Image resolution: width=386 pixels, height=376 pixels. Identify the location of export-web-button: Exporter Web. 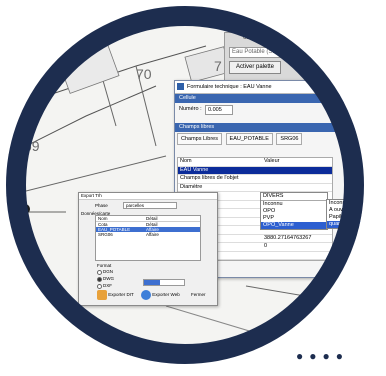
(160, 295).